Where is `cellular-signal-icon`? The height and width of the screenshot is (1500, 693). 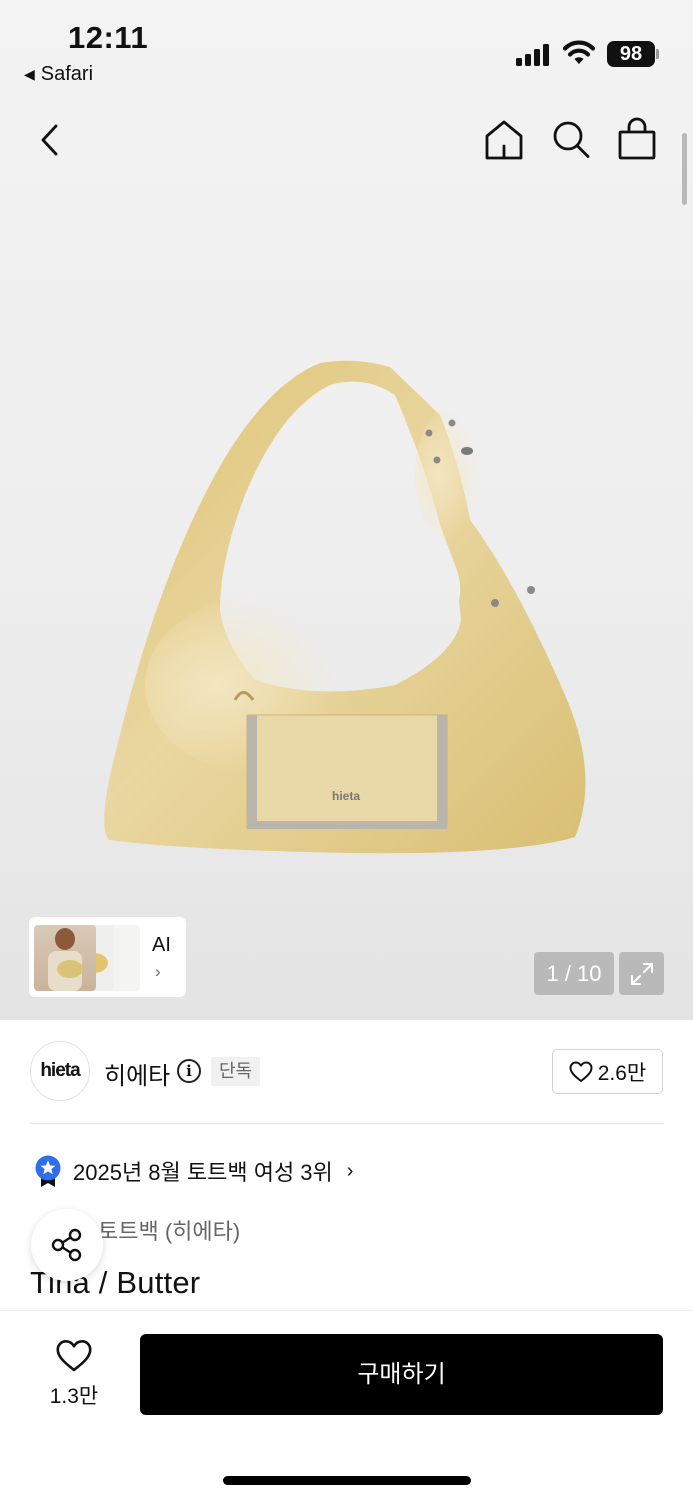 cellular-signal-icon is located at coordinates (532, 54).